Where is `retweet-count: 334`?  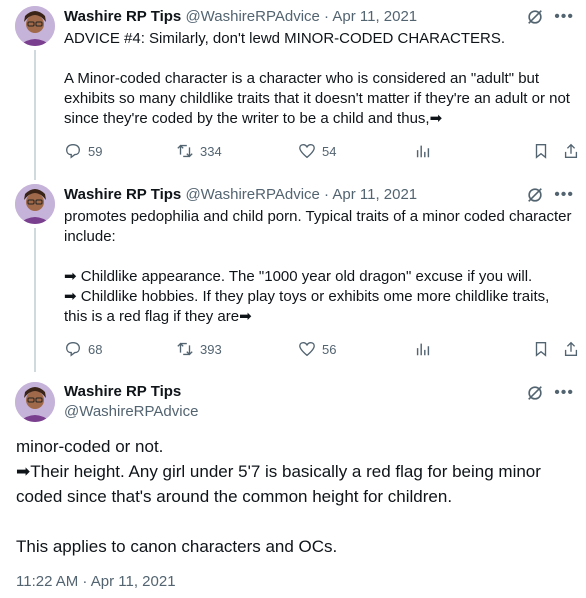
retweet-count: 334 is located at coordinates (211, 151).